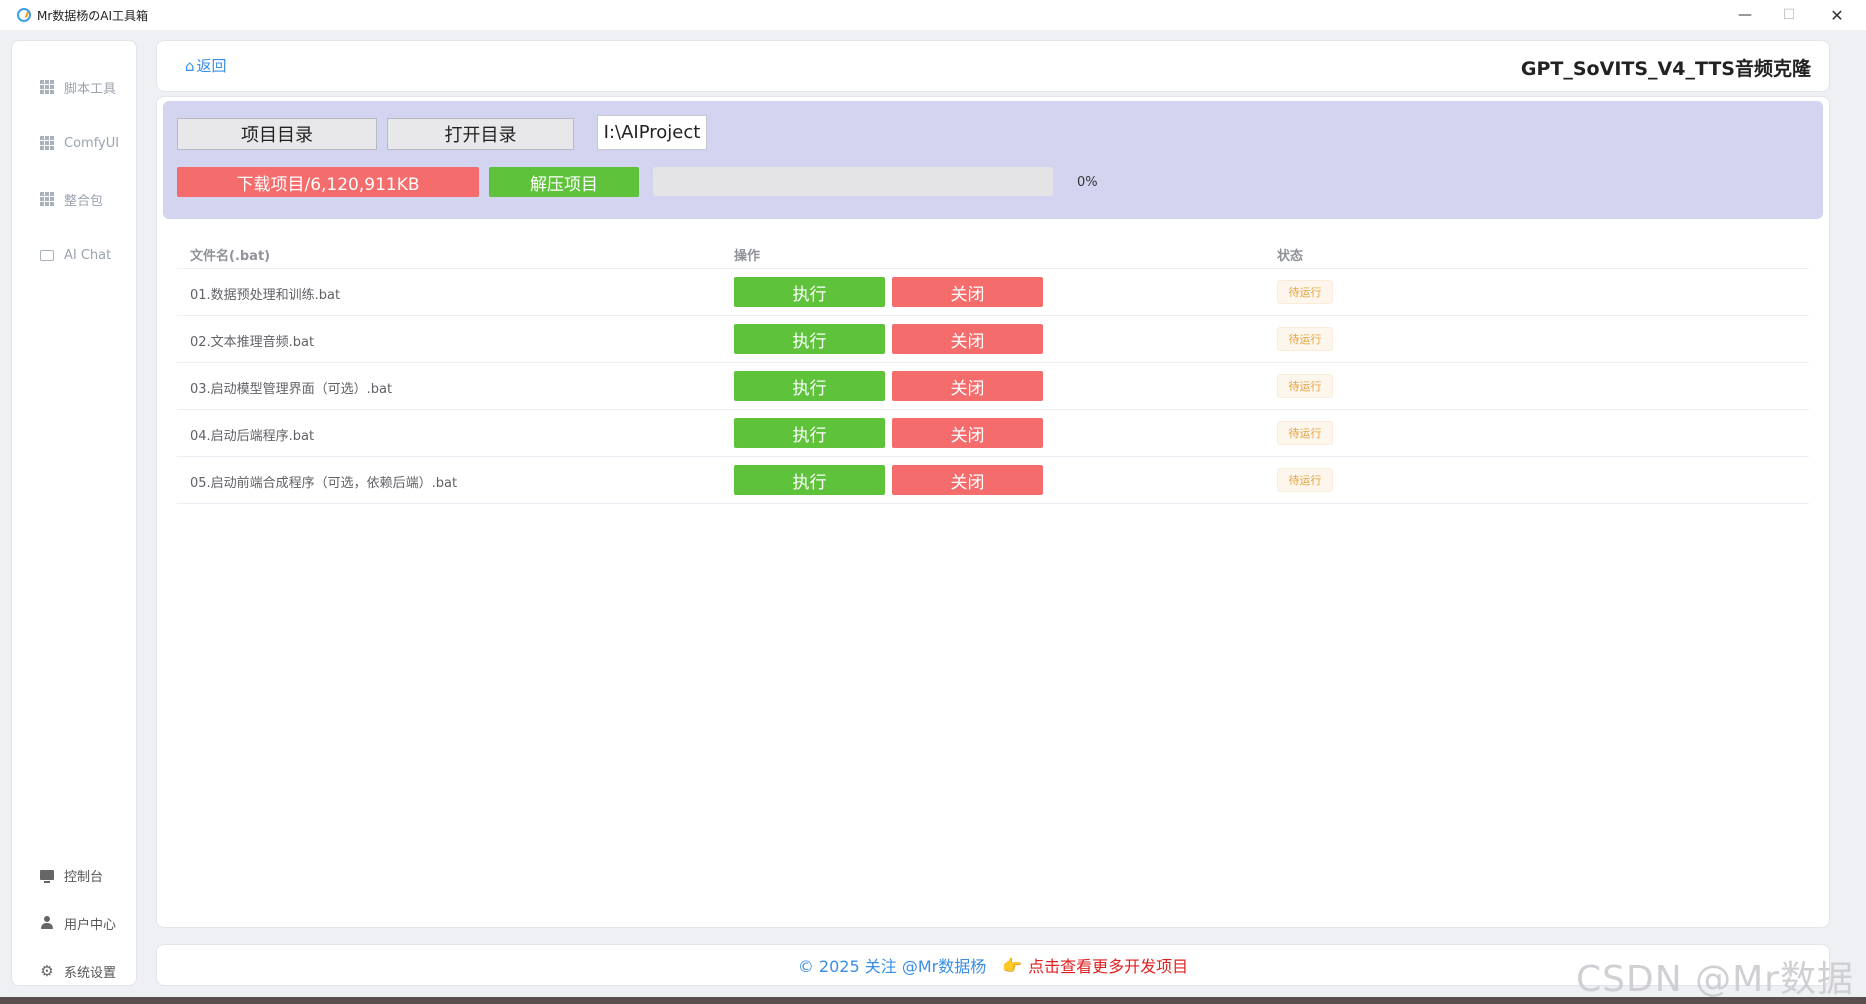  What do you see at coordinates (1715, 979) in the screenshot?
I see `watermark: CSDN @Mr数据杨` at bounding box center [1715, 979].